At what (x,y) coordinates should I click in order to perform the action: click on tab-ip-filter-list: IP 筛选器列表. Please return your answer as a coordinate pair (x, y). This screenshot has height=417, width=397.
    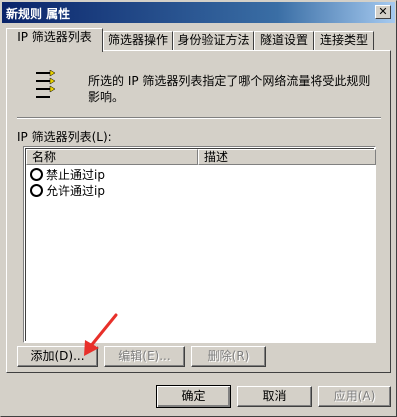
    Looking at the image, I should click on (54, 40).